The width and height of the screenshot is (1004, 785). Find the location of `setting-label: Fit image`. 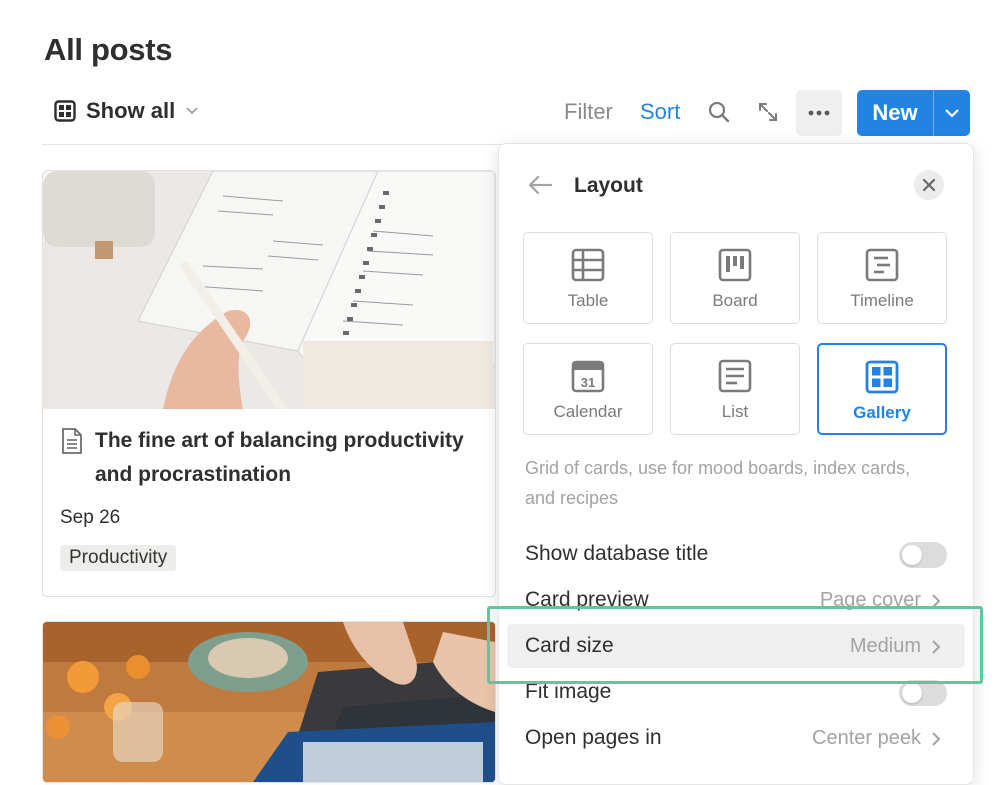

setting-label: Fit image is located at coordinates (568, 691).